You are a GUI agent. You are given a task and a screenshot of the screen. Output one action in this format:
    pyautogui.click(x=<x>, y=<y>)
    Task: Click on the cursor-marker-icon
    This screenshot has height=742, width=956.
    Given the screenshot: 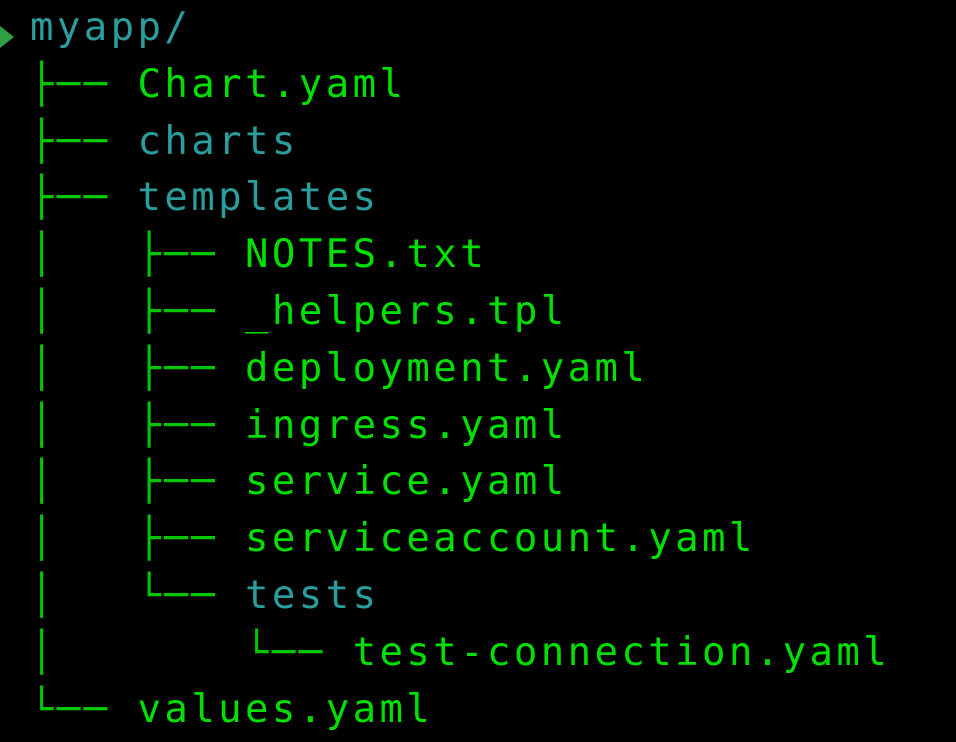 What is the action you would take?
    pyautogui.click(x=7, y=37)
    